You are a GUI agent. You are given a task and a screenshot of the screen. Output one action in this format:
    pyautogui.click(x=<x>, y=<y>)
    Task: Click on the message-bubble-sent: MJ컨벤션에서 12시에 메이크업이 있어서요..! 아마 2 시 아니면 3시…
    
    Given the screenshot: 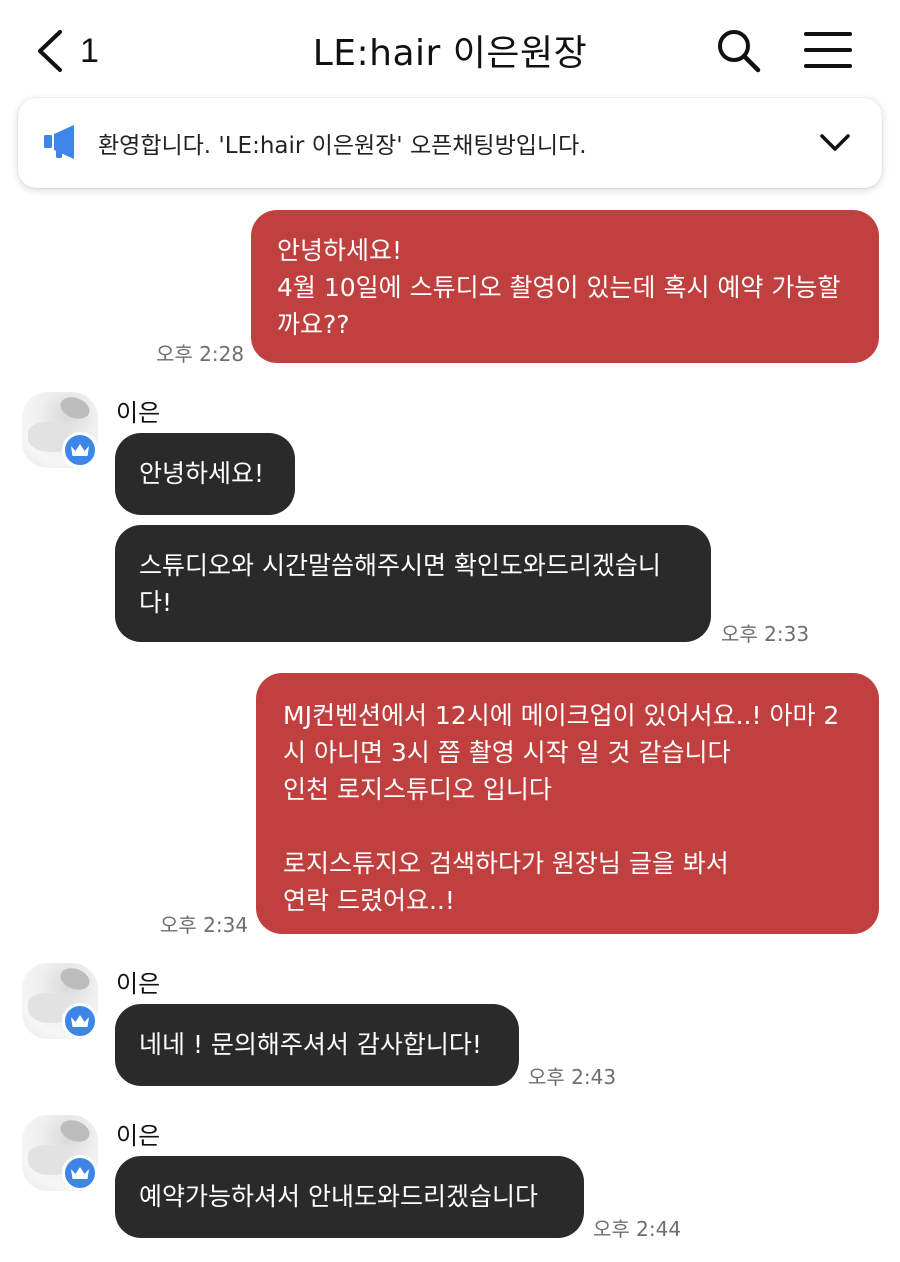 What is the action you would take?
    pyautogui.click(x=567, y=803)
    